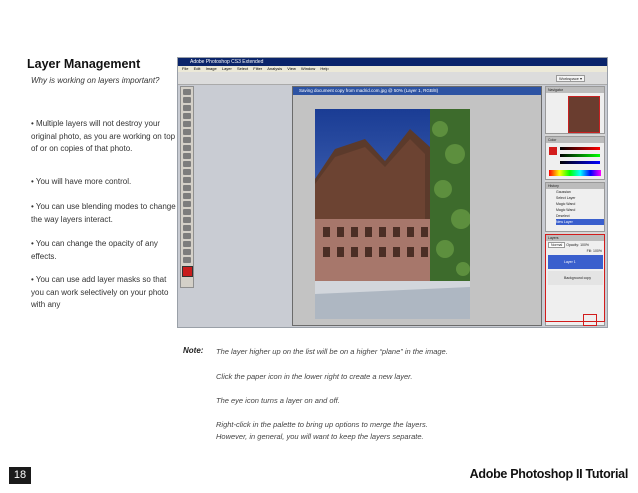 This screenshot has width=638, height=493. I want to click on building-photo, so click(392, 214).